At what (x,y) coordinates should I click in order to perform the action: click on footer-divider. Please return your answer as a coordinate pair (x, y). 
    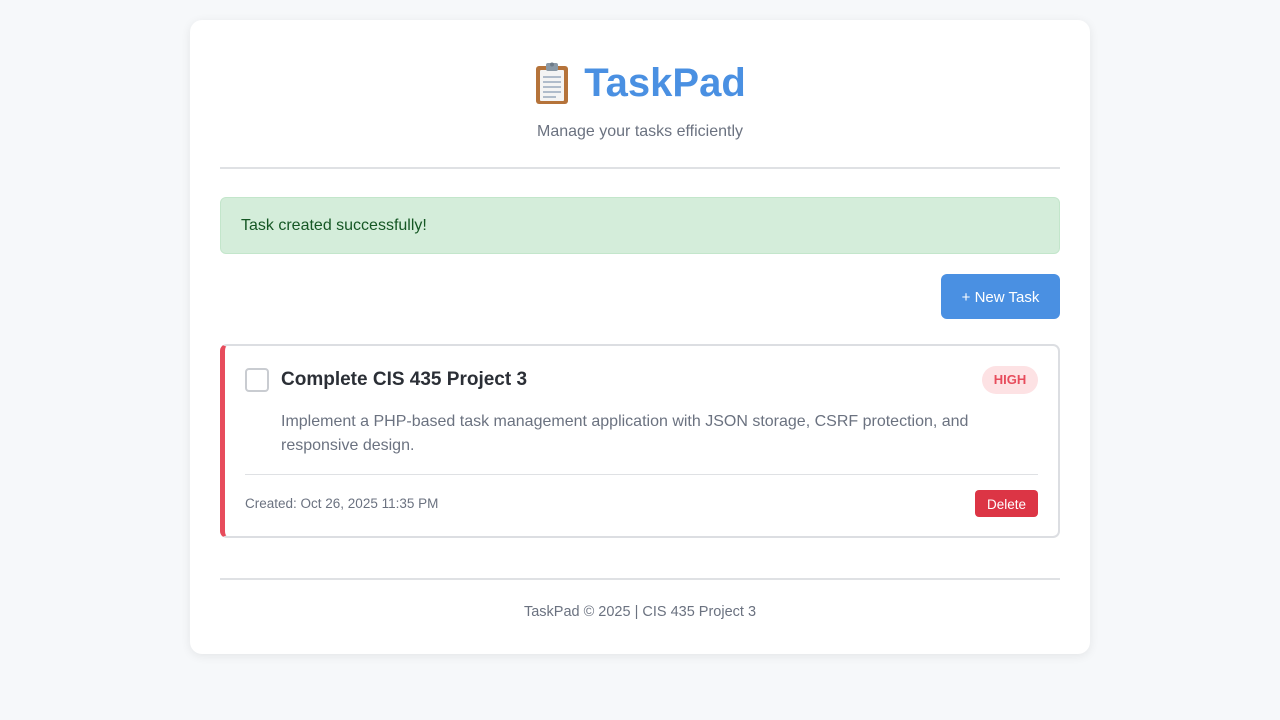
    Looking at the image, I should click on (640, 579).